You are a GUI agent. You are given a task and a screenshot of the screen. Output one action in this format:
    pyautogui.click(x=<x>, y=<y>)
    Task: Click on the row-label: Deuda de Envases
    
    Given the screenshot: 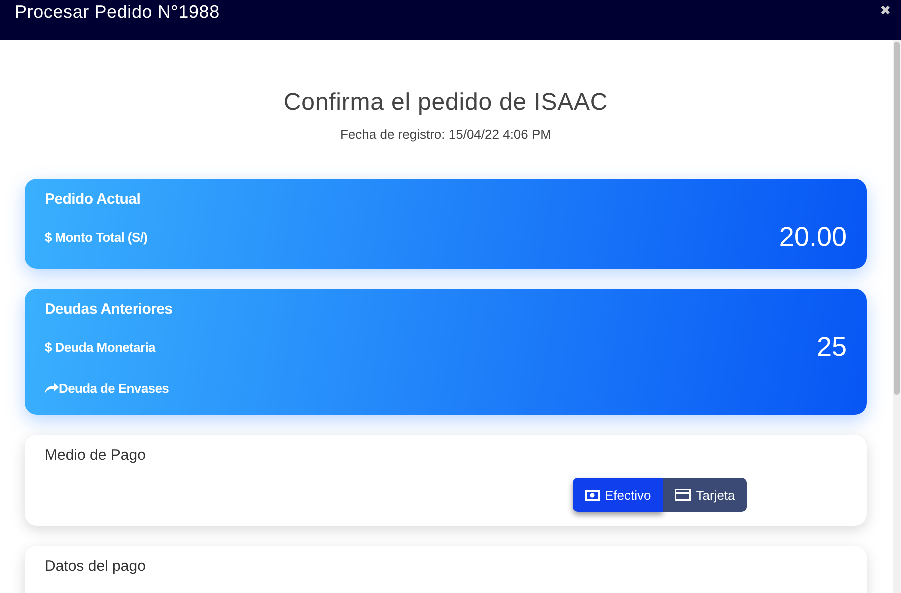 What is the action you would take?
    pyautogui.click(x=114, y=388)
    